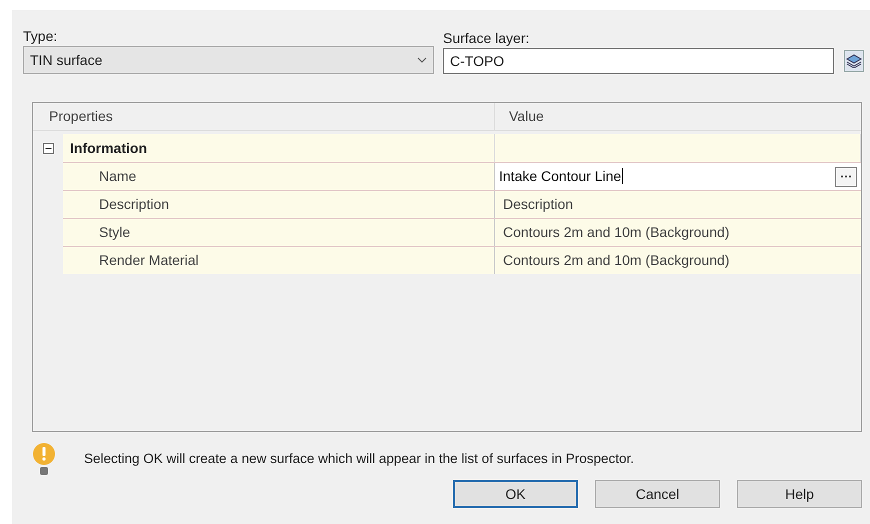  Describe the element at coordinates (279, 148) in the screenshot. I see `category-label: Information` at that location.